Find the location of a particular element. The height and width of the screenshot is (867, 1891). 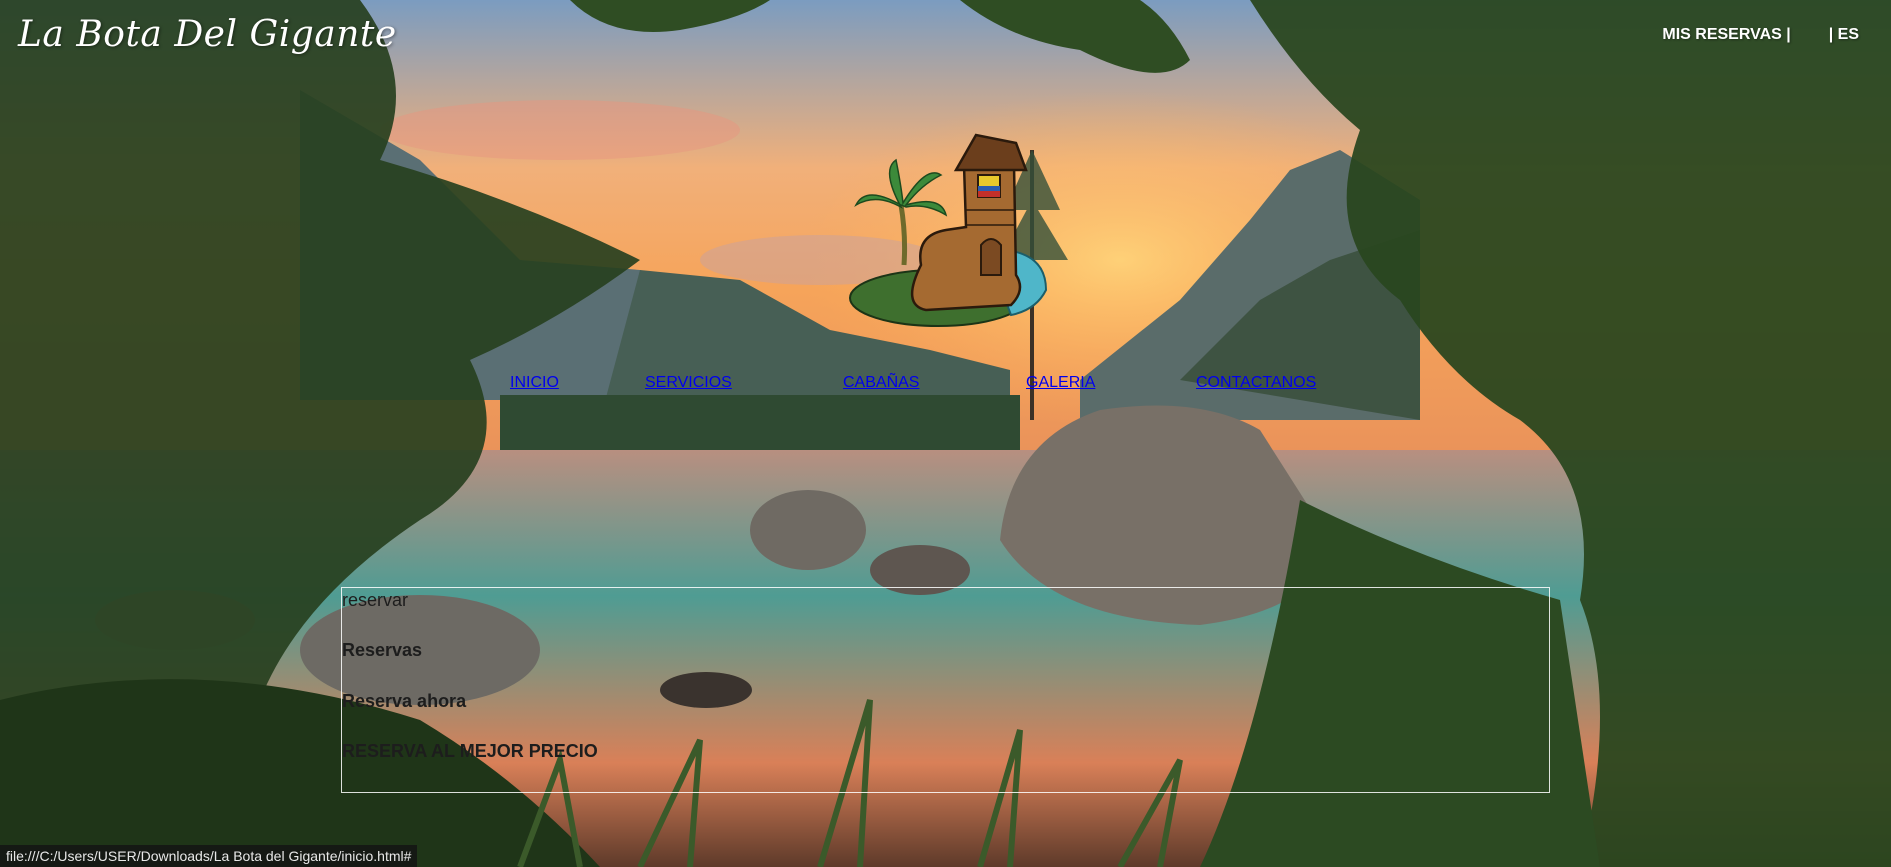

best-price-promo: RESERVA AL MEJOR PRECIO is located at coordinates (470, 751).